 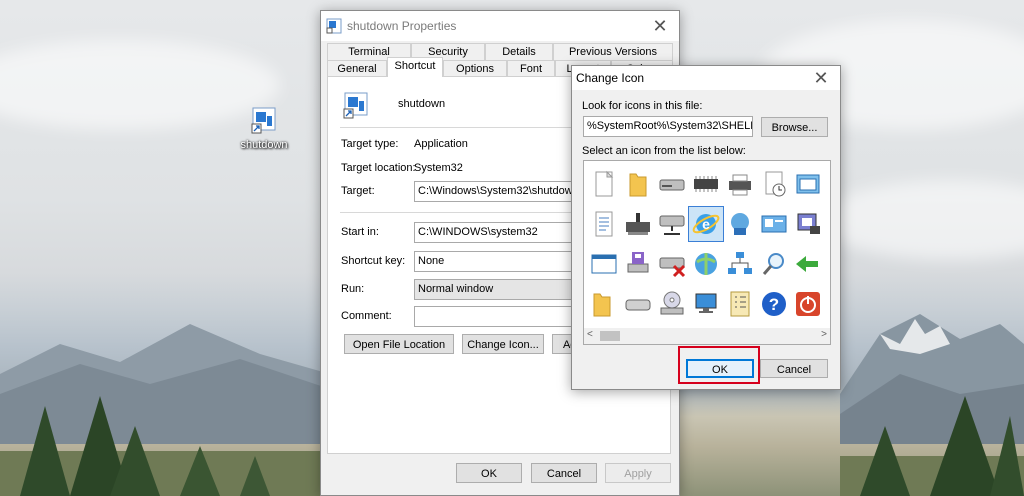 What do you see at coordinates (564, 473) in the screenshot?
I see `properties-cancel-button: Cancel` at bounding box center [564, 473].